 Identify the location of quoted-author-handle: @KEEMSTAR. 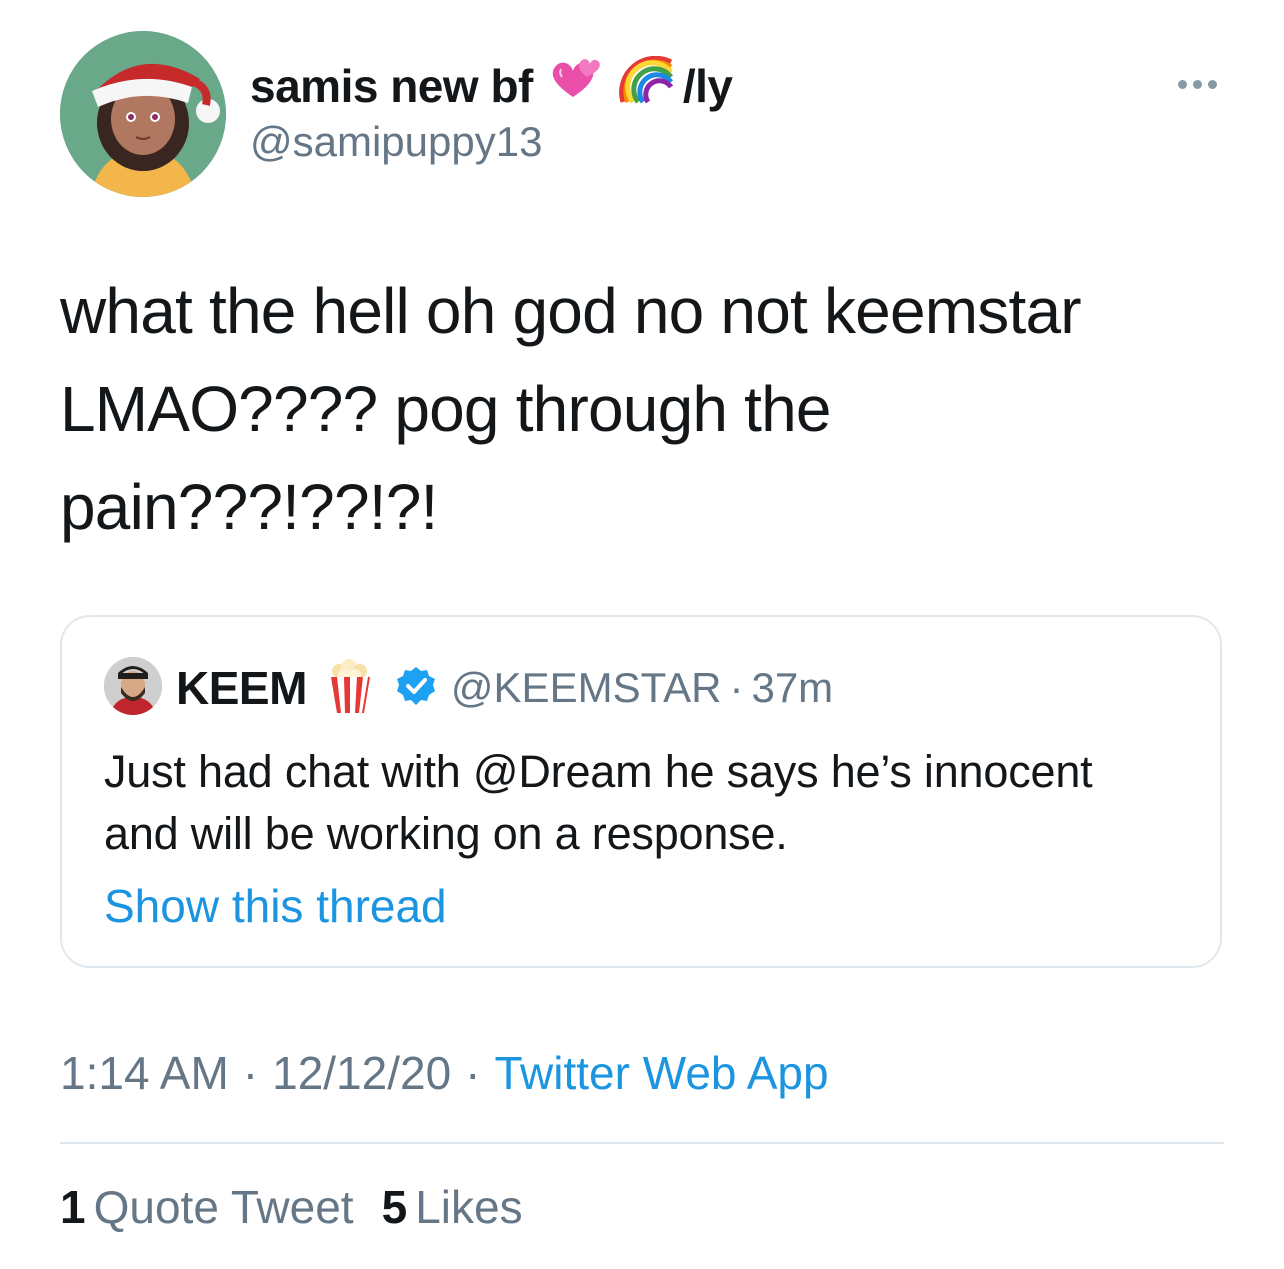
(586, 688).